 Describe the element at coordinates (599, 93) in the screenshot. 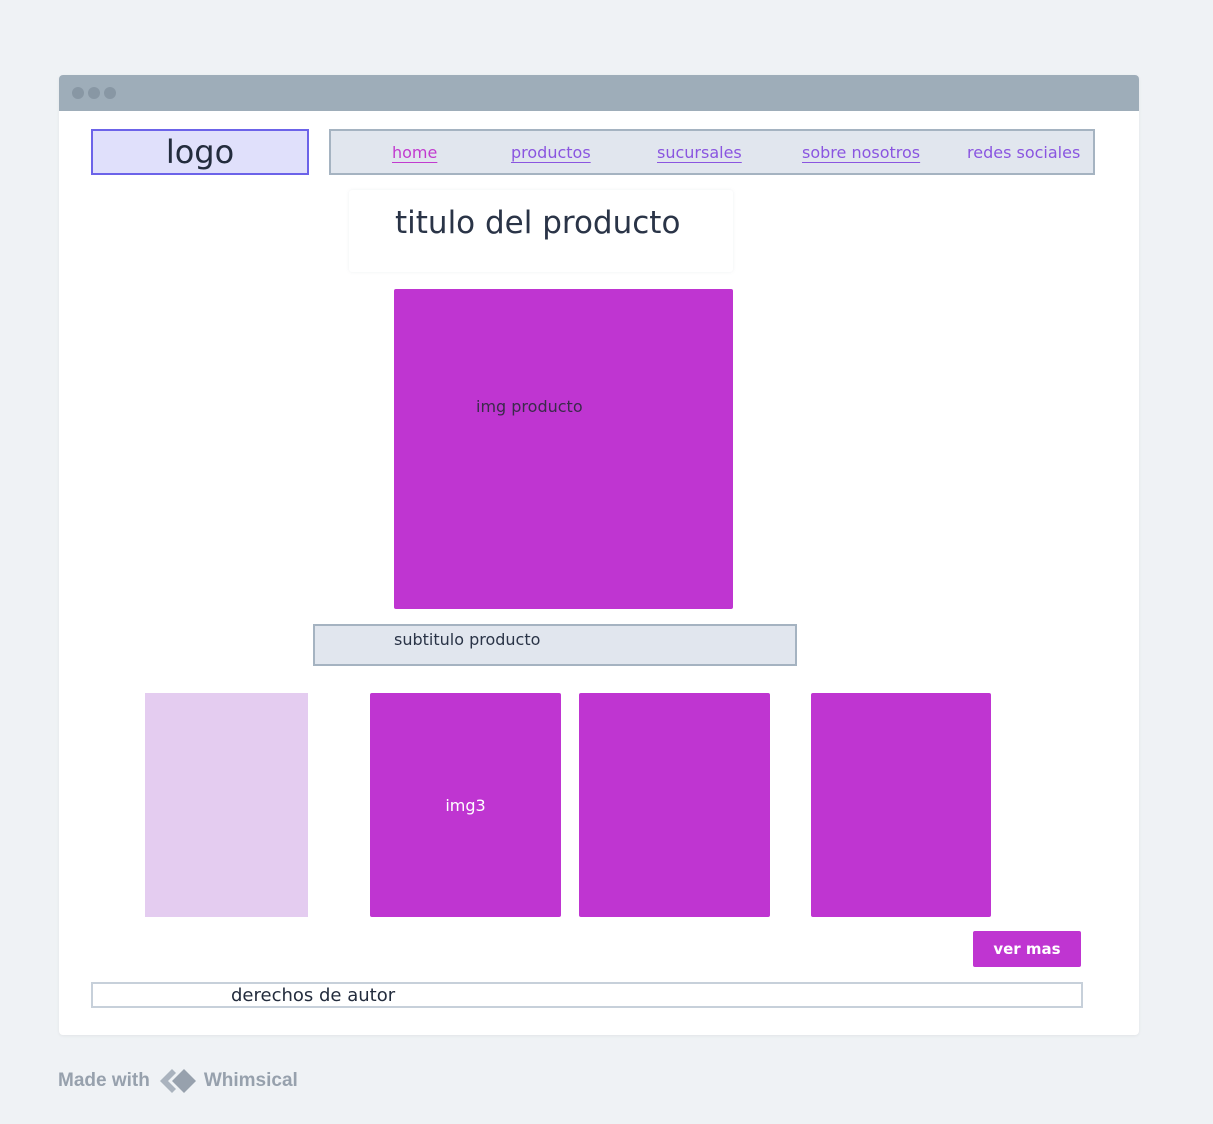

I see `window-titlebar` at that location.